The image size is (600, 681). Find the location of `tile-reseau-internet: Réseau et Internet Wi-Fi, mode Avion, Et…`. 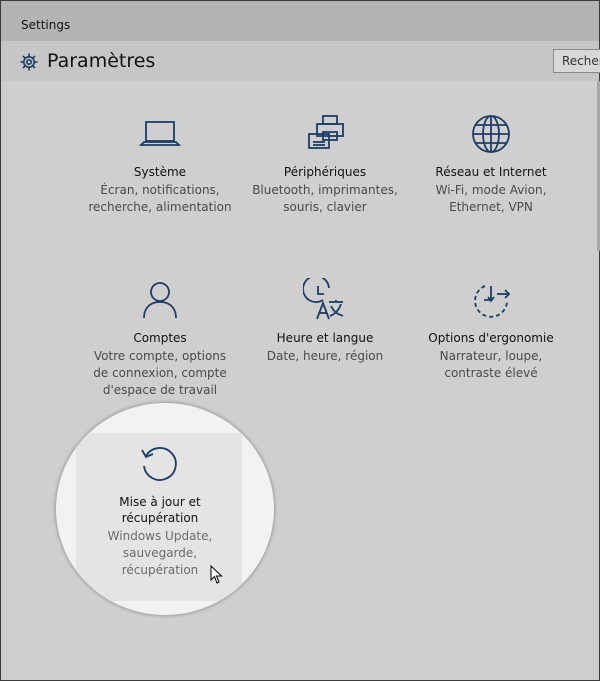

tile-reseau-internet: Réseau et Internet Wi-Fi, mode Avion, Et… is located at coordinates (491, 164).